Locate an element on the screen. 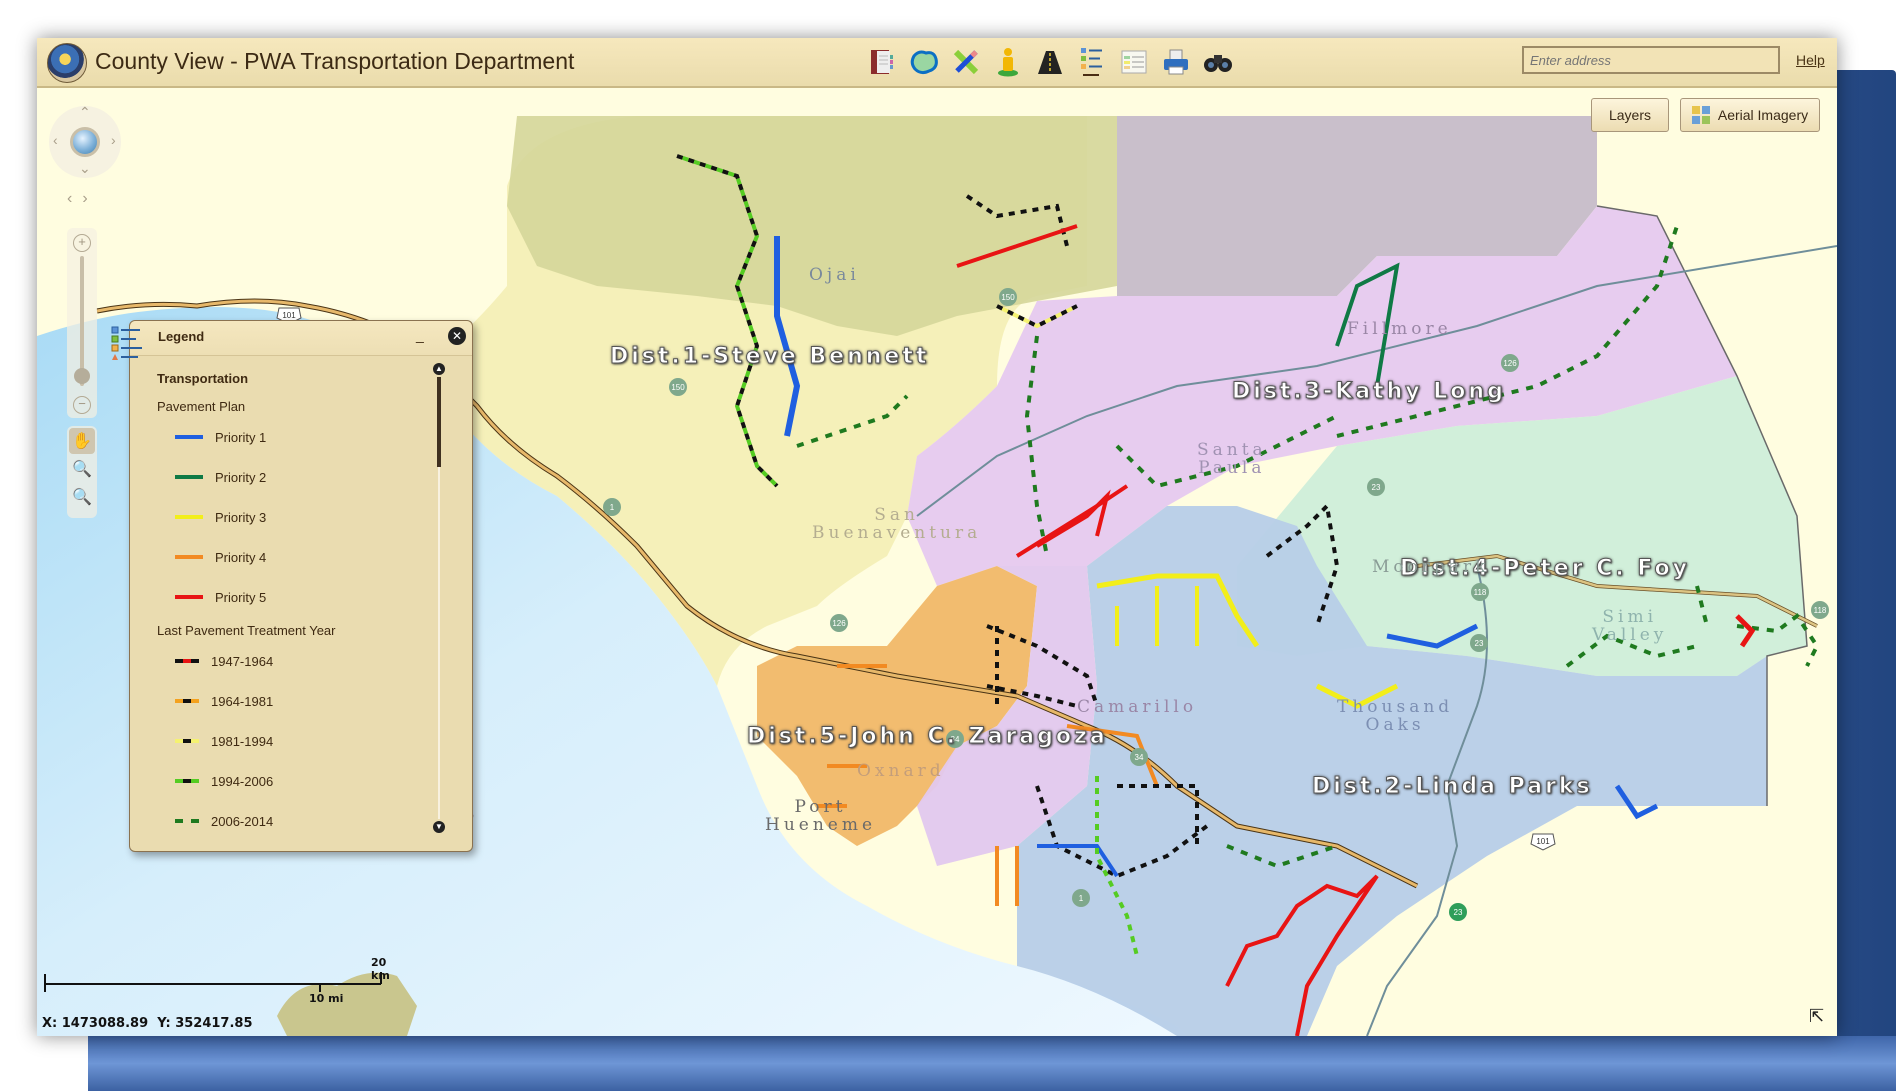  district-2-label: Dist.2-Linda Parks is located at coordinates (1452, 787).